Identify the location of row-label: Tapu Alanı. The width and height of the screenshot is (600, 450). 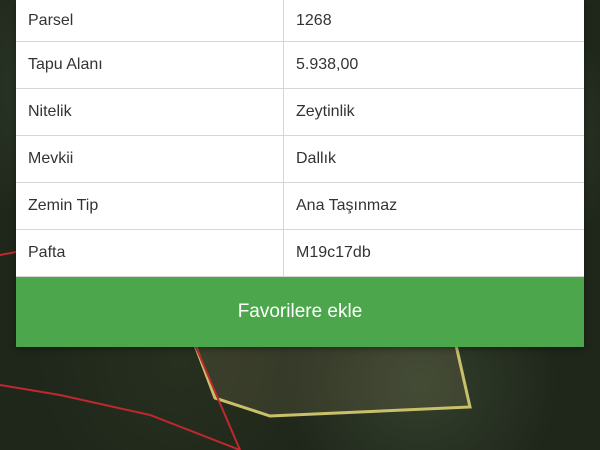
(150, 65).